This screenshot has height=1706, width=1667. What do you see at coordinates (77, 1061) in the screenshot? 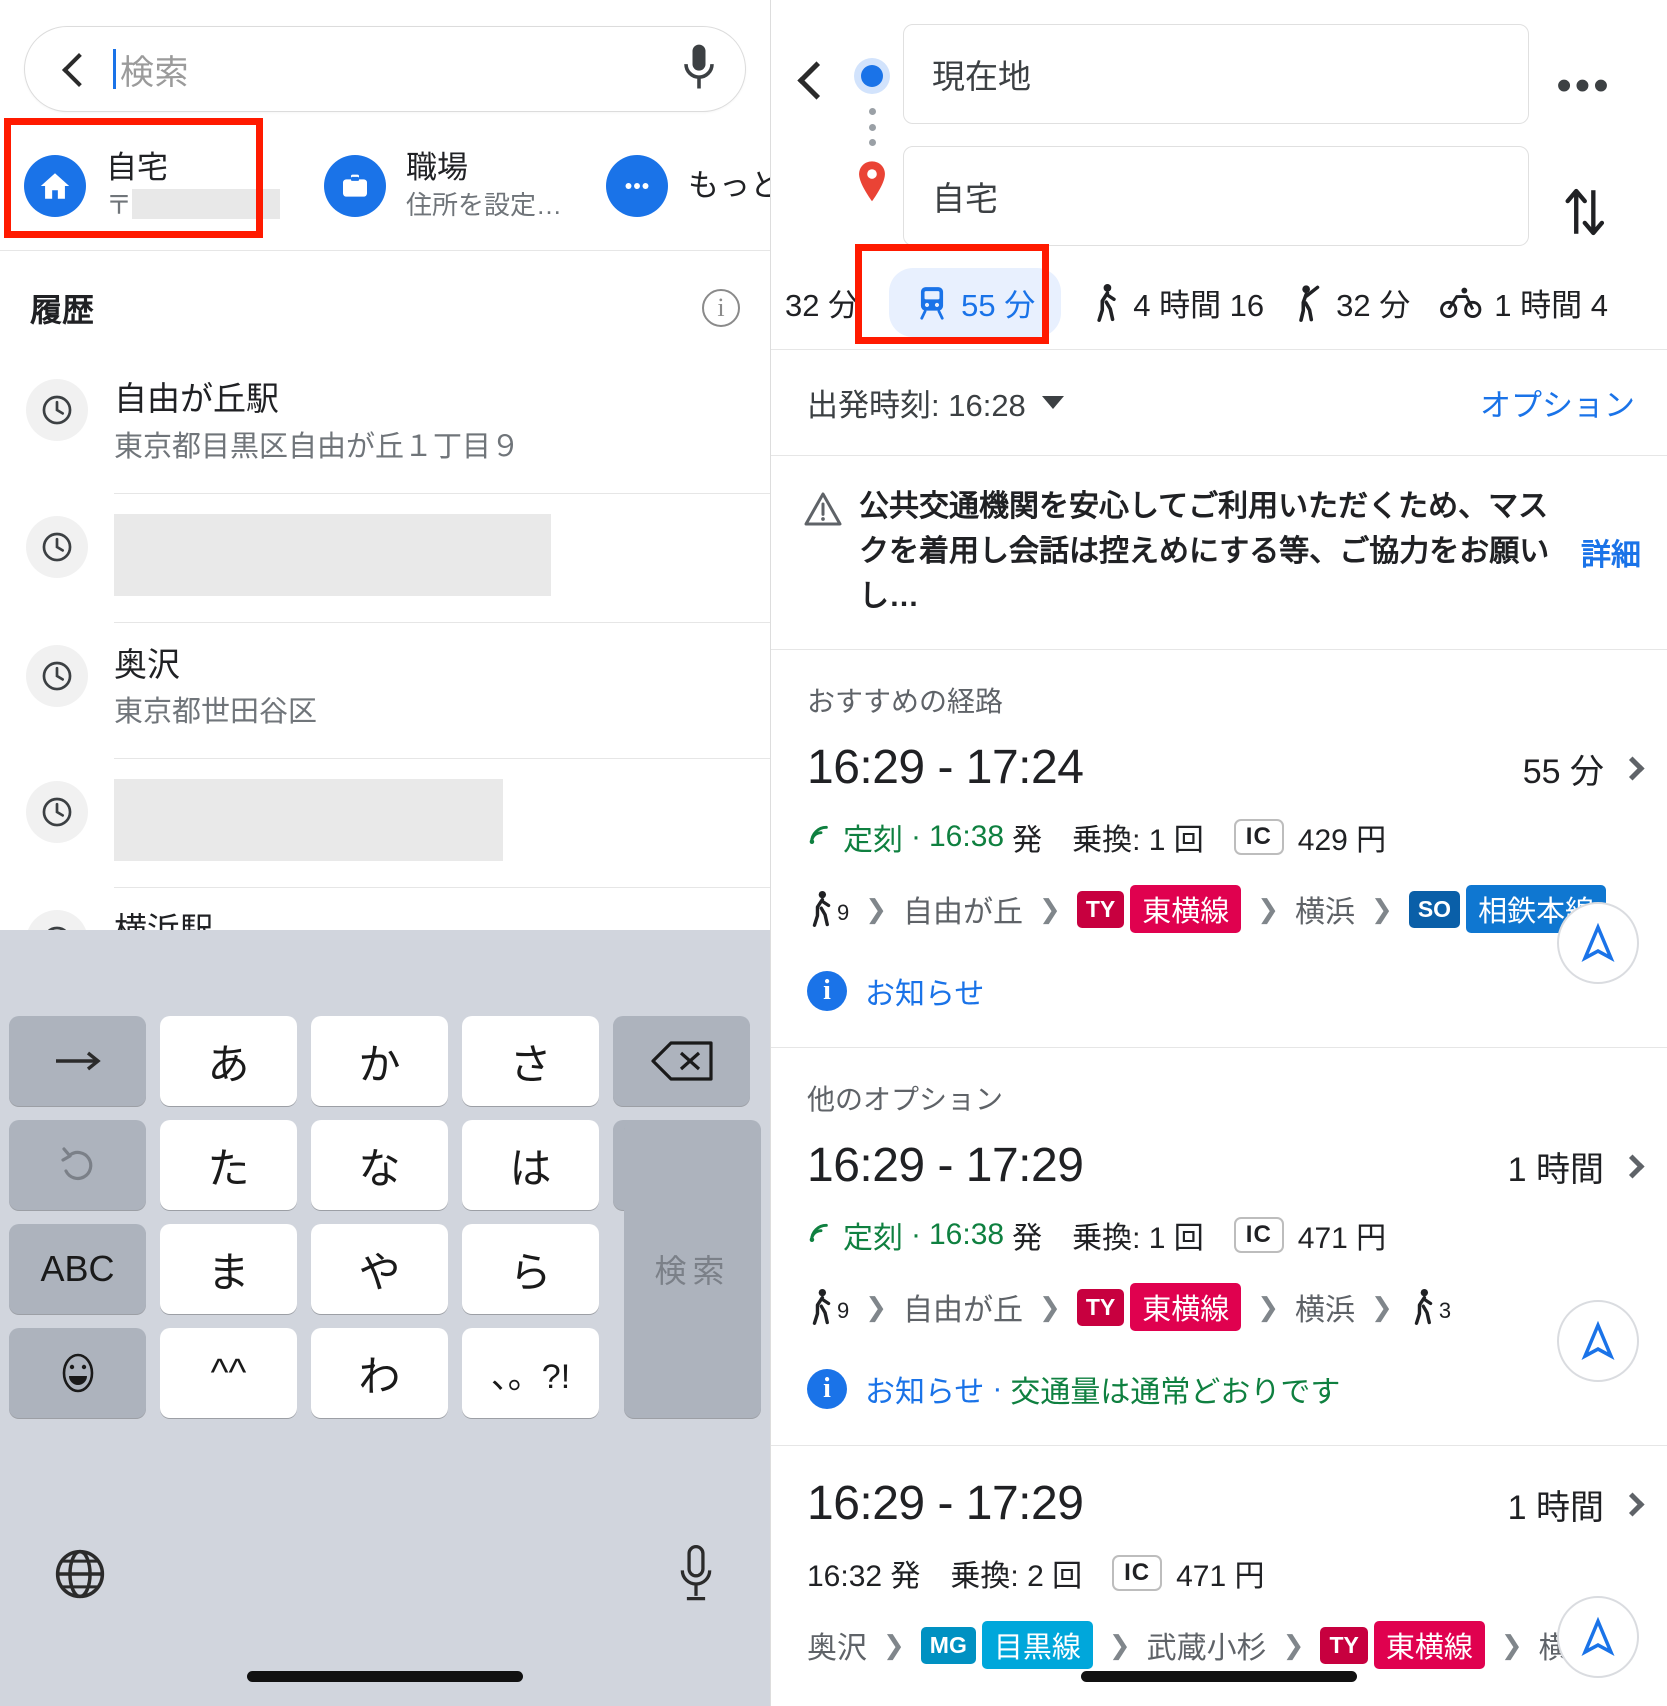
I see `key-arrow-right` at bounding box center [77, 1061].